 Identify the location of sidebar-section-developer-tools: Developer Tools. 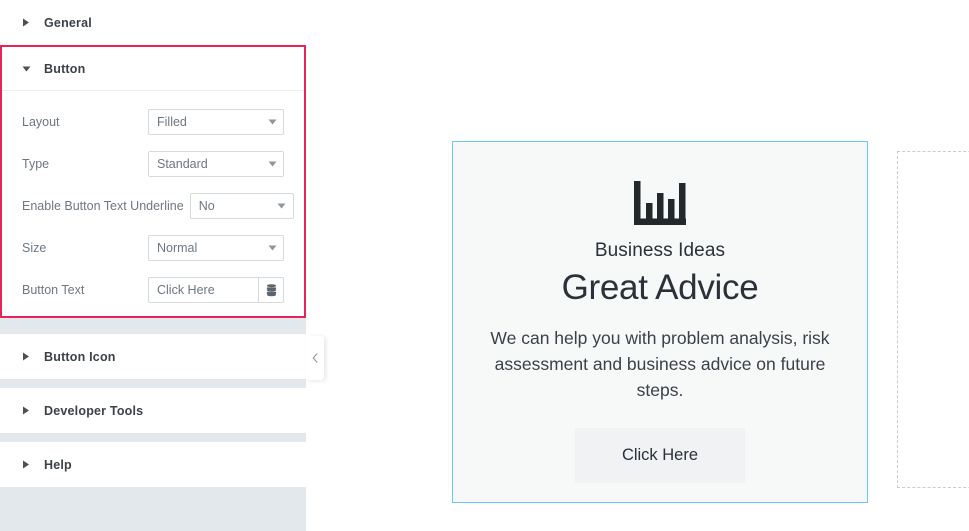
(153, 410).